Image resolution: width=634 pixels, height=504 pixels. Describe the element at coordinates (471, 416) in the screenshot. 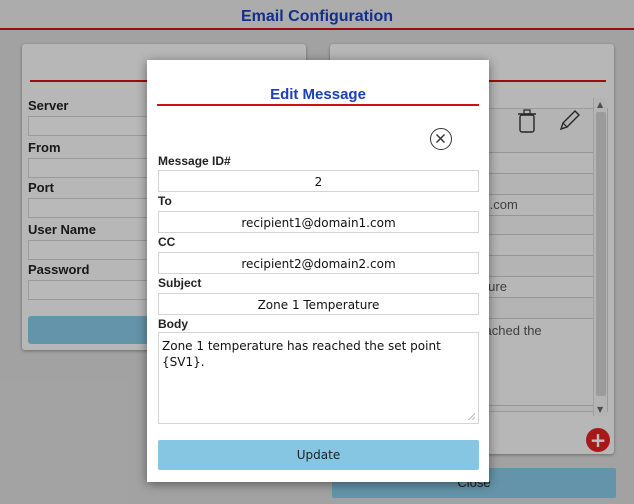

I see `resize-grip-icon` at that location.